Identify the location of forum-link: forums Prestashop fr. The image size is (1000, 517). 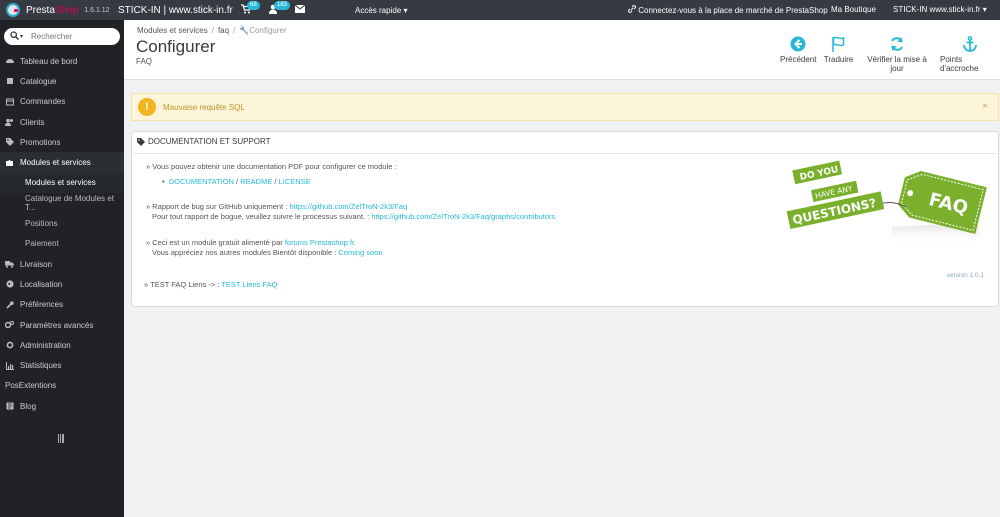
(319, 242).